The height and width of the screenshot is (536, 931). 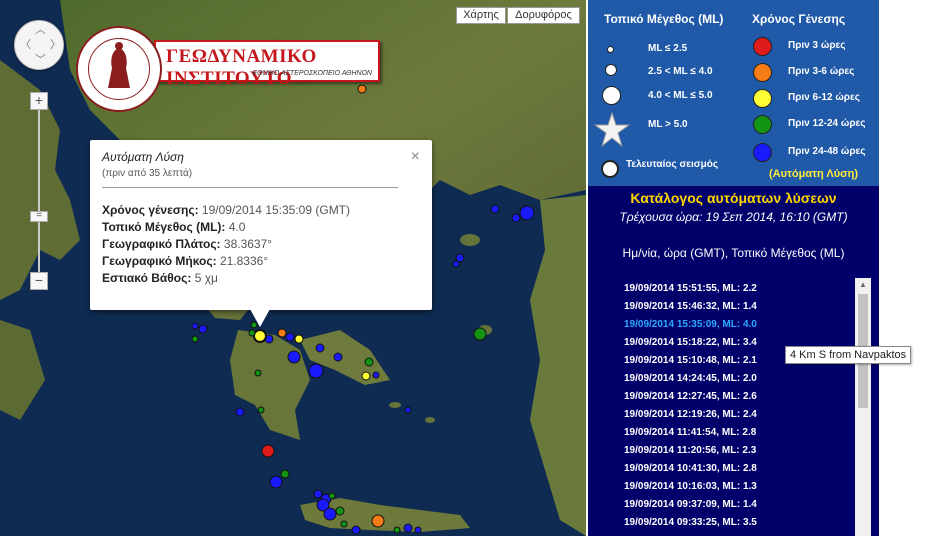 What do you see at coordinates (260, 318) in the screenshot?
I see `info-window-pointer` at bounding box center [260, 318].